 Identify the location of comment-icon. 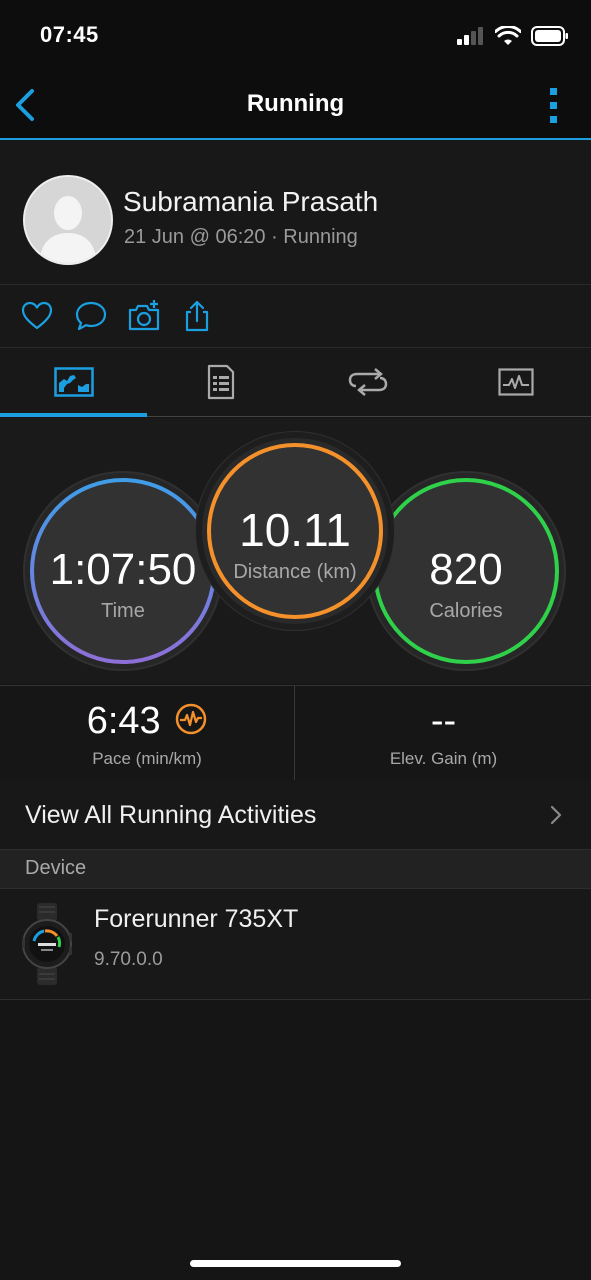
(91, 316).